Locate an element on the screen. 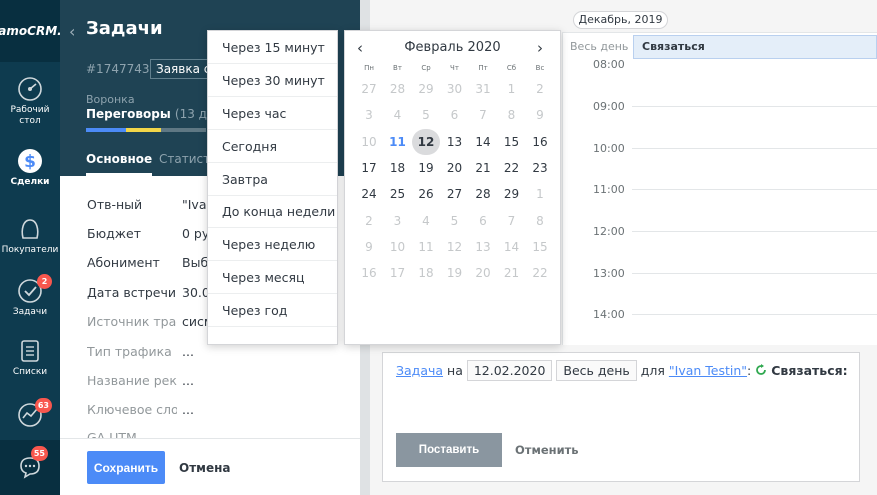  quick-date-item-today: Сегодня is located at coordinates (279, 146).